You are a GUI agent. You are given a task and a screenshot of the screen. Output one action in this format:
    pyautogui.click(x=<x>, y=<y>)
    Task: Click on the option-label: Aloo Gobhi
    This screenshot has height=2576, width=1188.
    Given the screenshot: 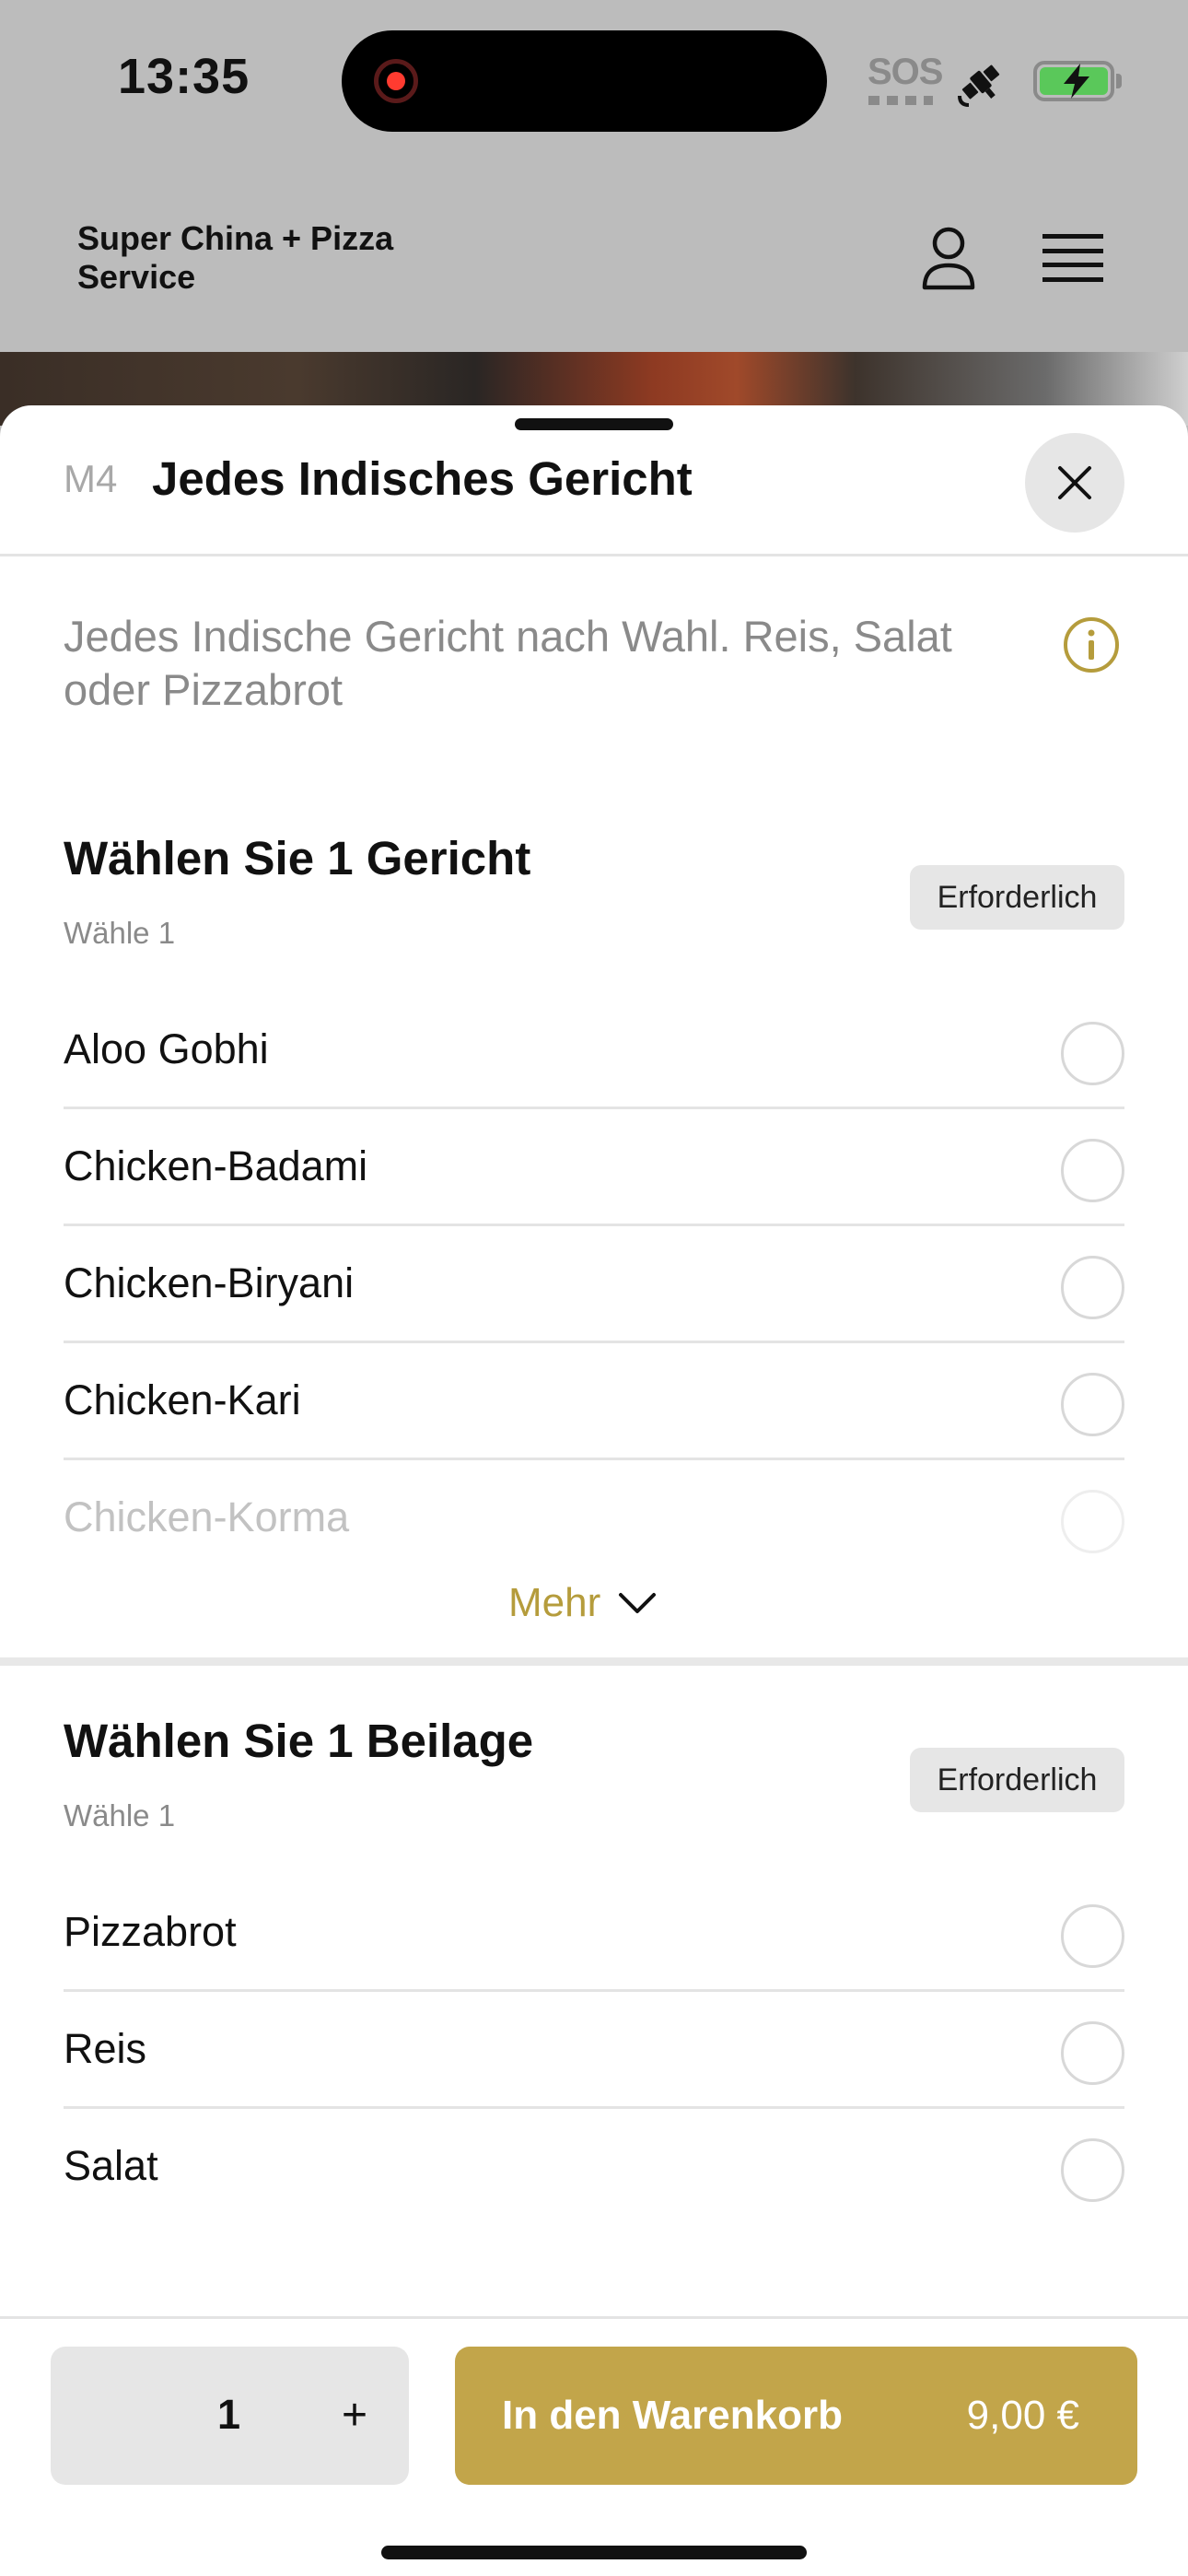 What is the action you would take?
    pyautogui.click(x=166, y=1048)
    